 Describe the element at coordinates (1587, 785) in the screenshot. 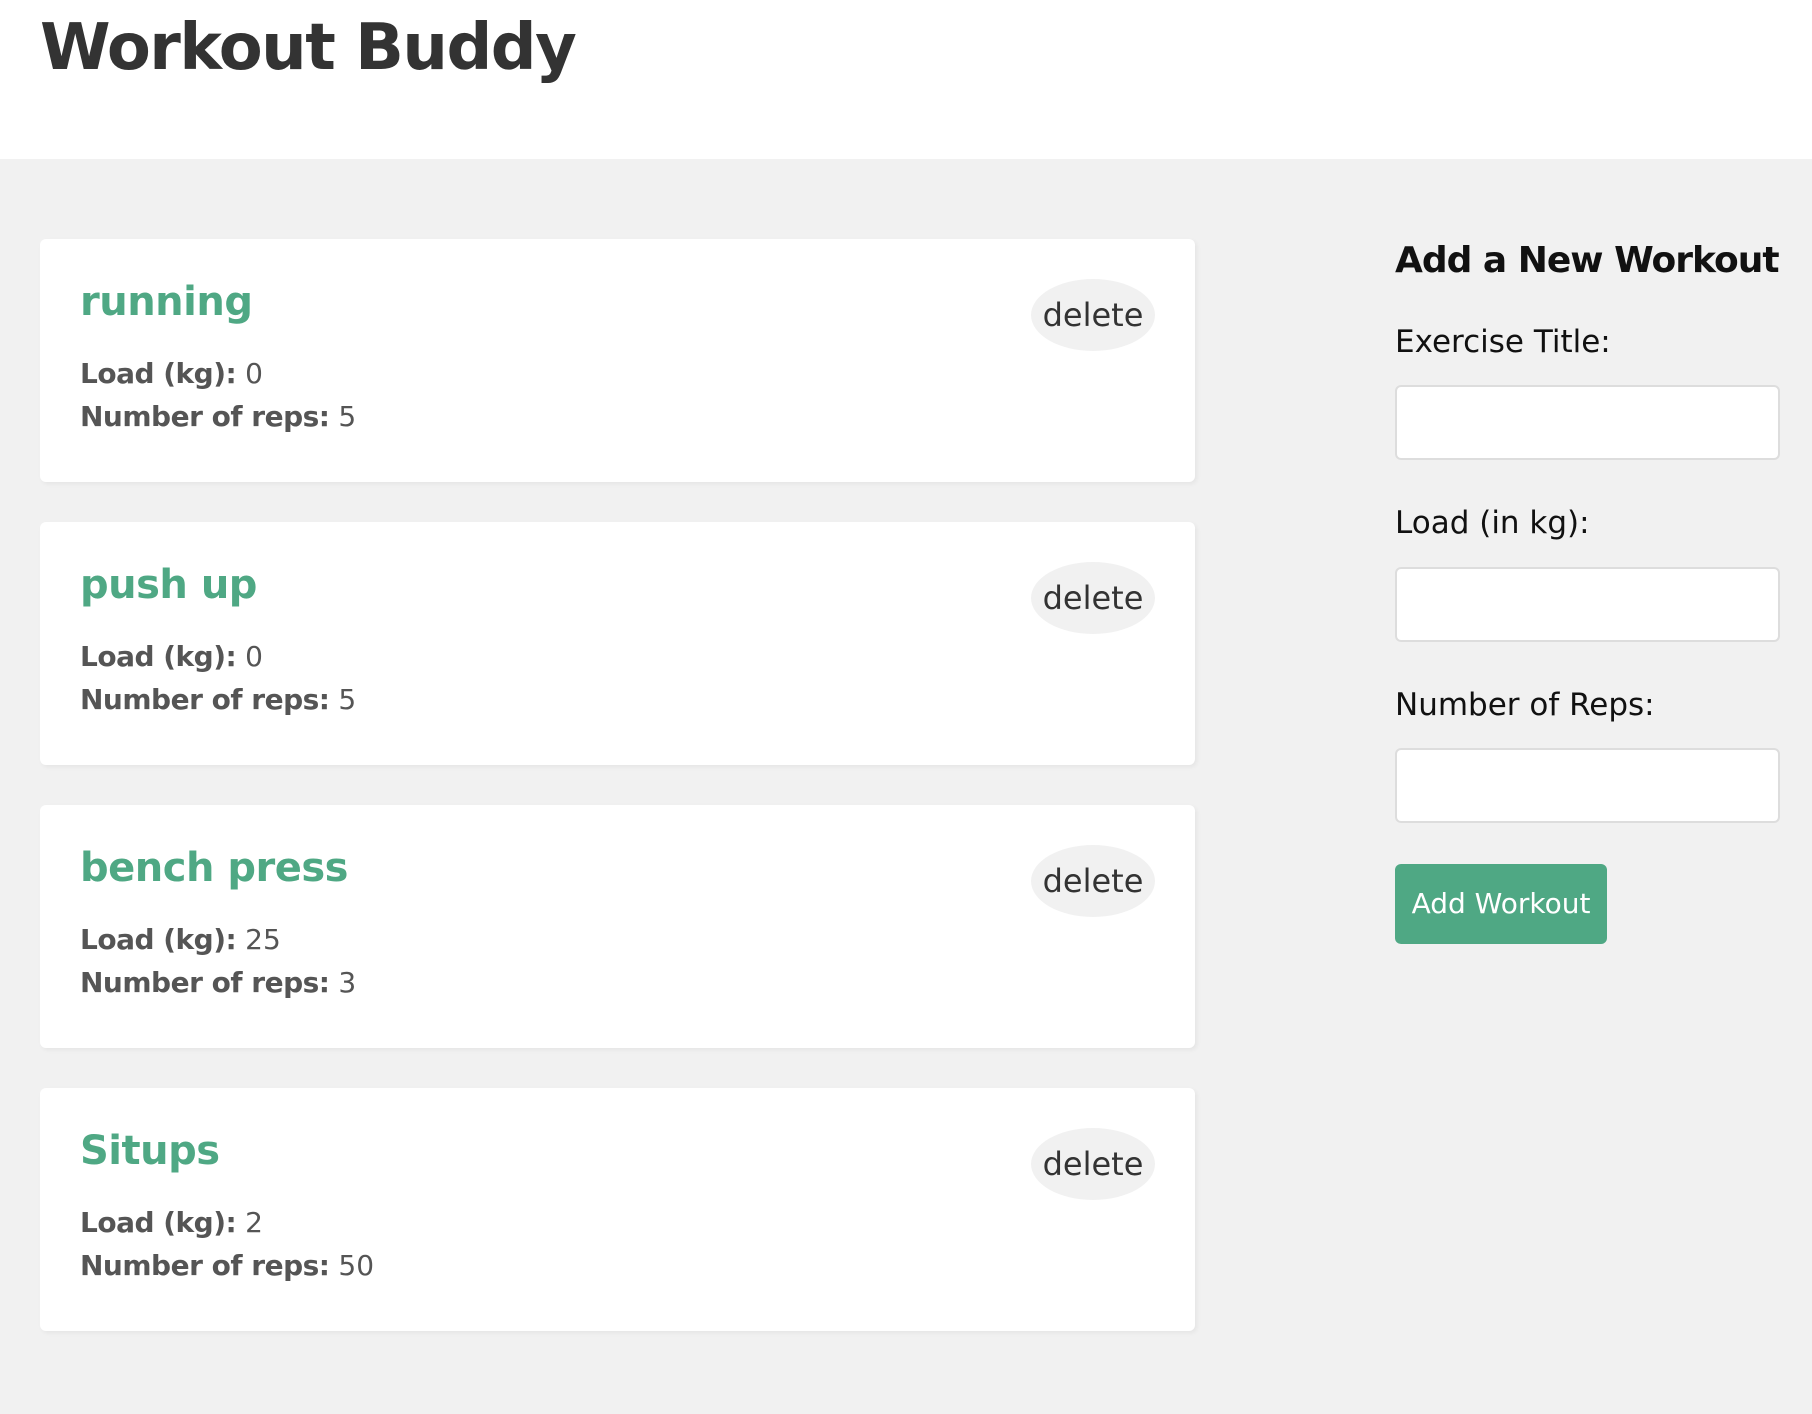

I see `reps-input` at that location.